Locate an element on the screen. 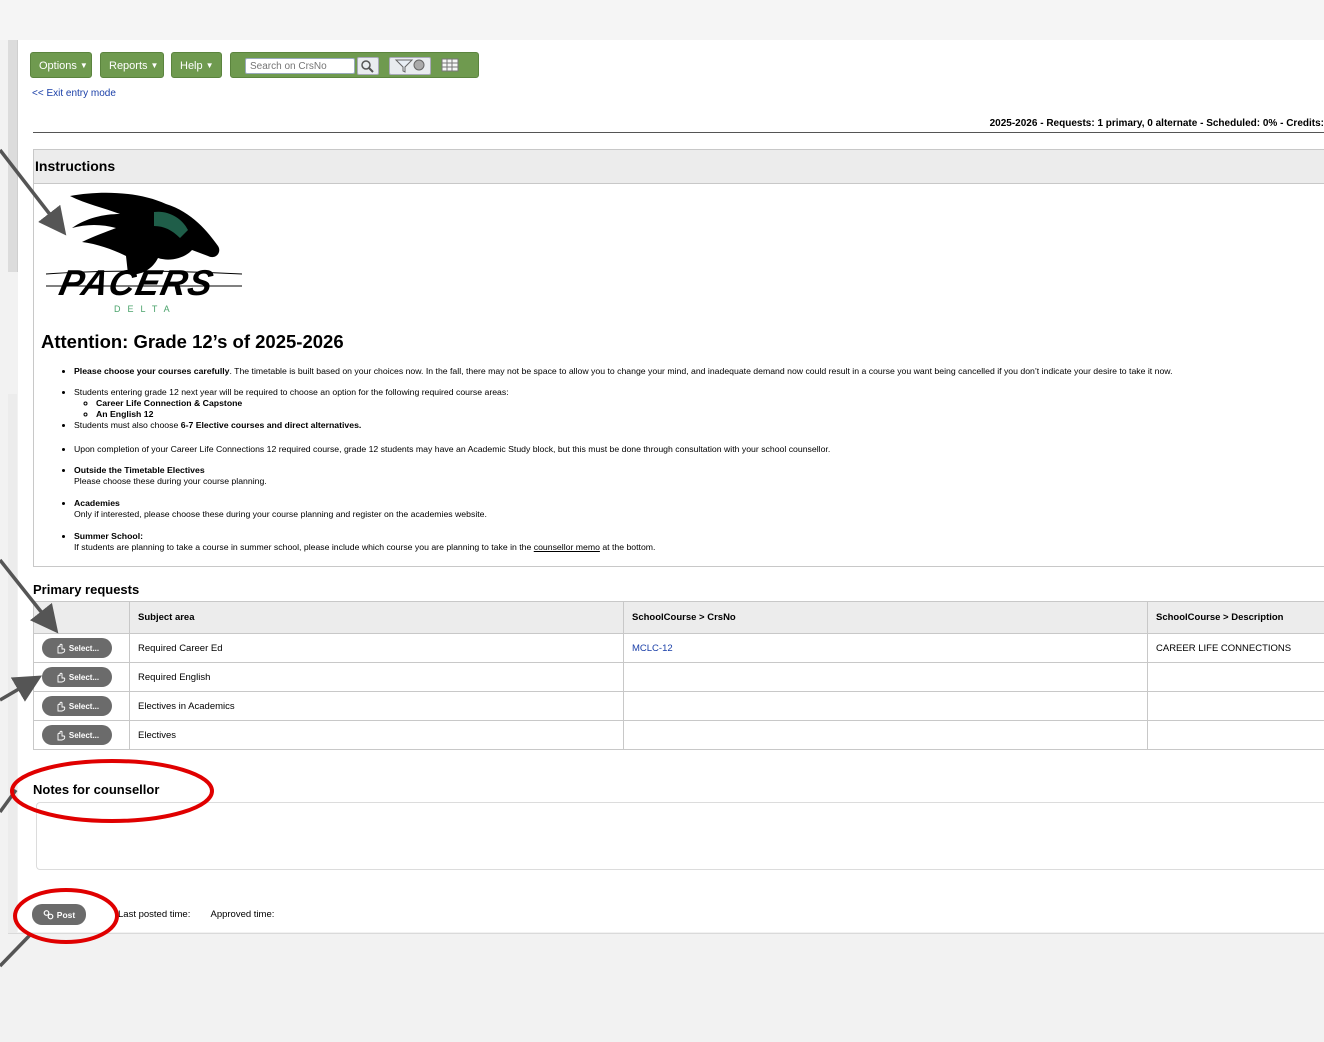 The image size is (1324, 1042). approved-time-label: Approved time: is located at coordinates (242, 914).